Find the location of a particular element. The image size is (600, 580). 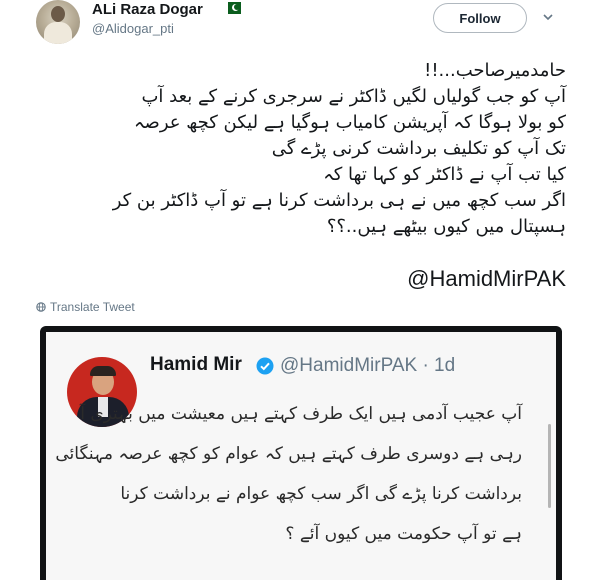

quoted-handle-time: @HamidMirPAK · 1d is located at coordinates (368, 365).